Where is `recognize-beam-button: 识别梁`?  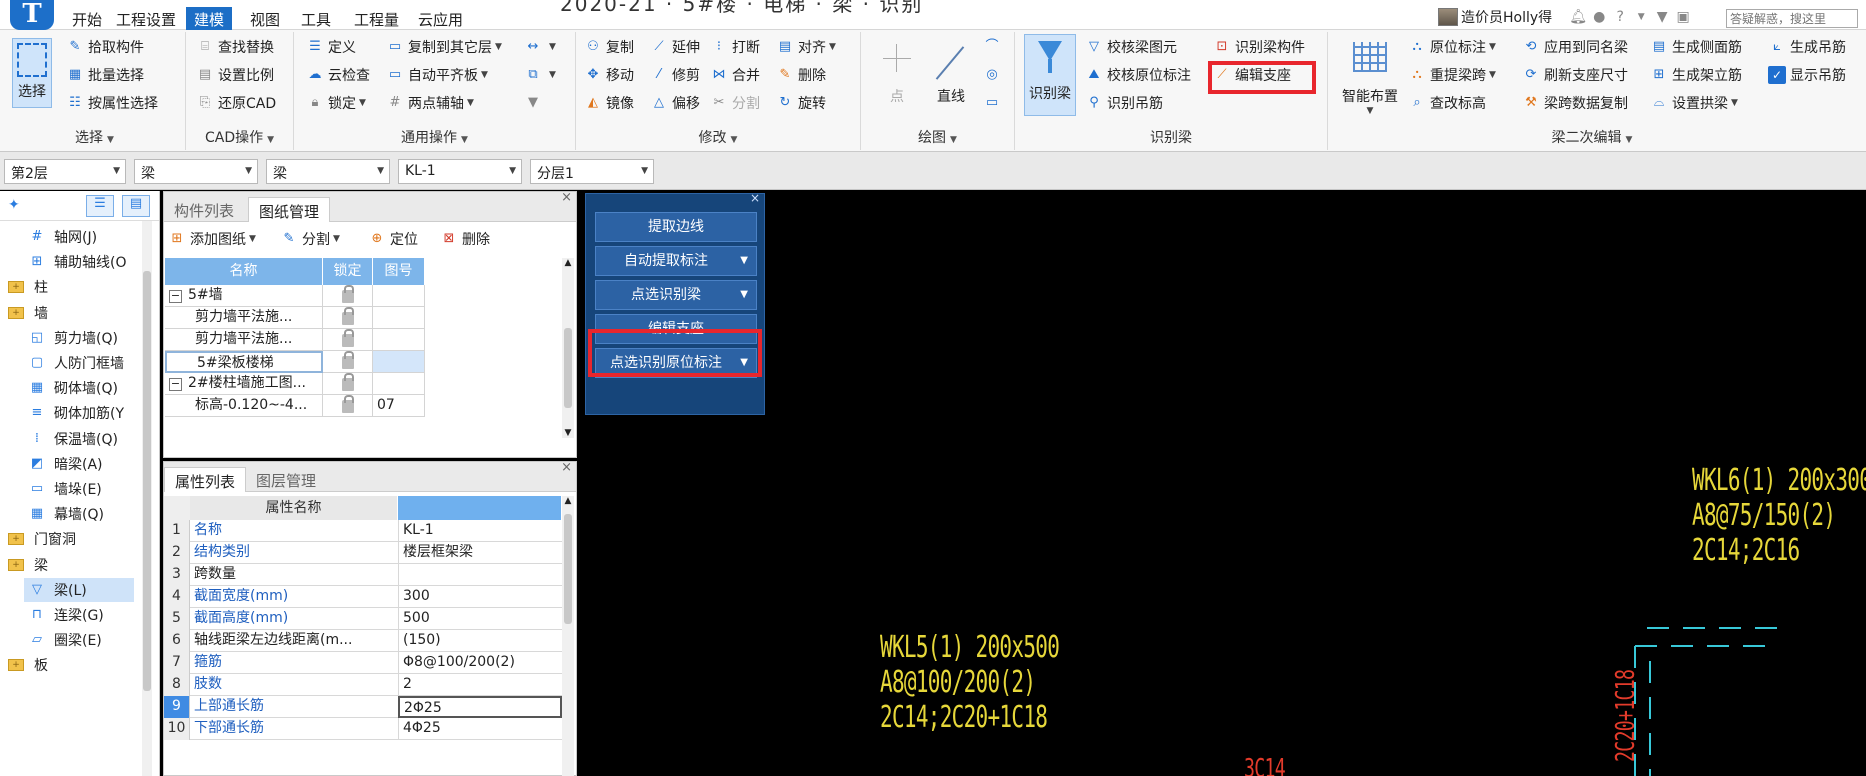 recognize-beam-button: 识别梁 is located at coordinates (1050, 75).